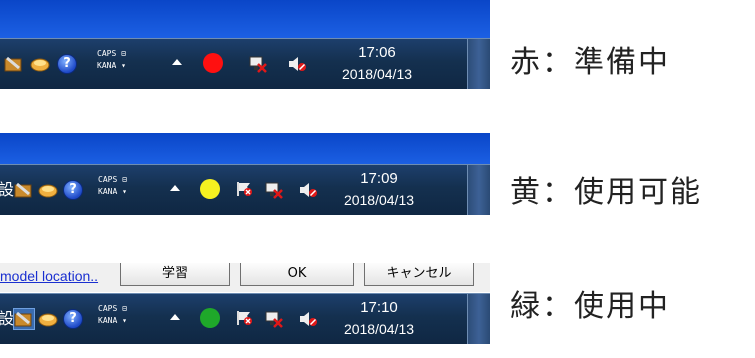 This screenshot has width=755, height=358. What do you see at coordinates (227, 190) in the screenshot?
I see `system-tray: 設 ? CAPS ⊟ KANA ▾ 17:09 2018/04/13` at bounding box center [227, 190].